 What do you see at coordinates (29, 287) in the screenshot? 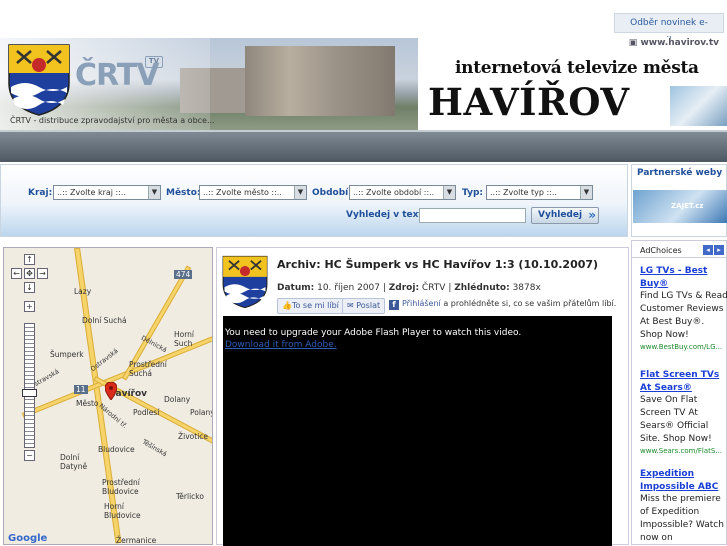
I see `pan-down-icon: ↓` at bounding box center [29, 287].